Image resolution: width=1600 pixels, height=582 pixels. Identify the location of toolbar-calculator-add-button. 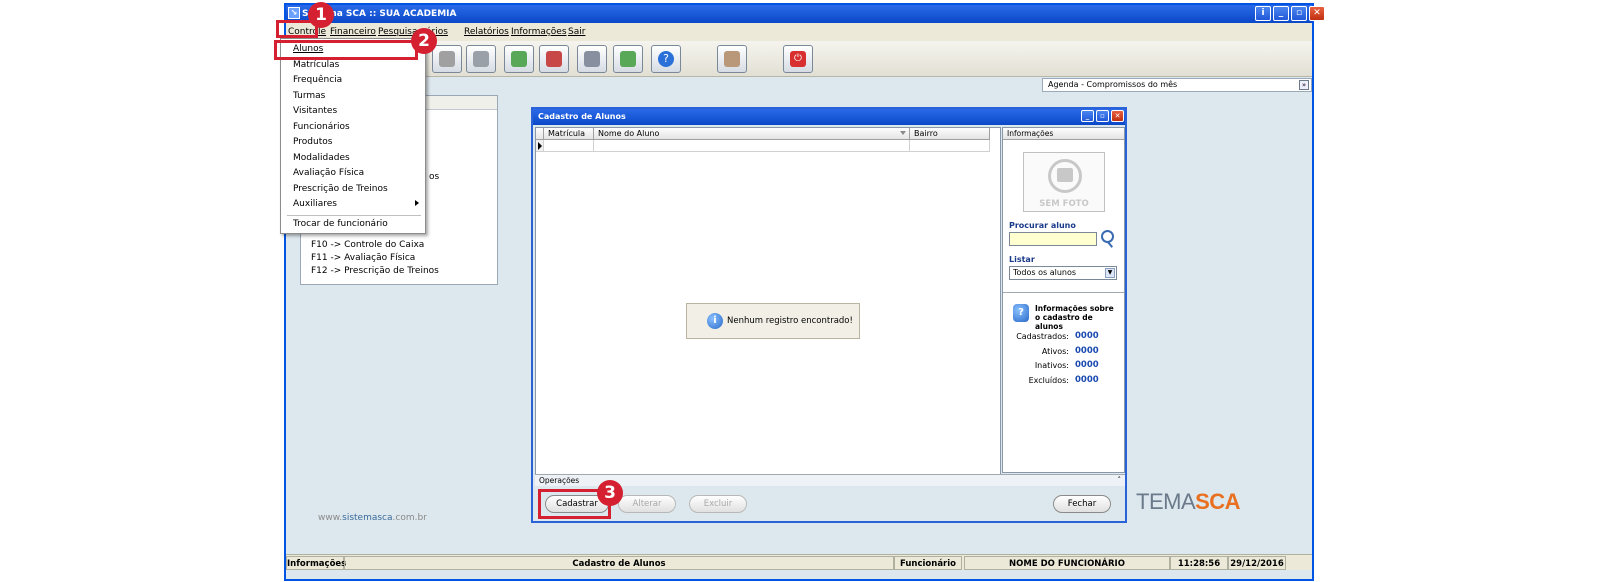
(519, 59).